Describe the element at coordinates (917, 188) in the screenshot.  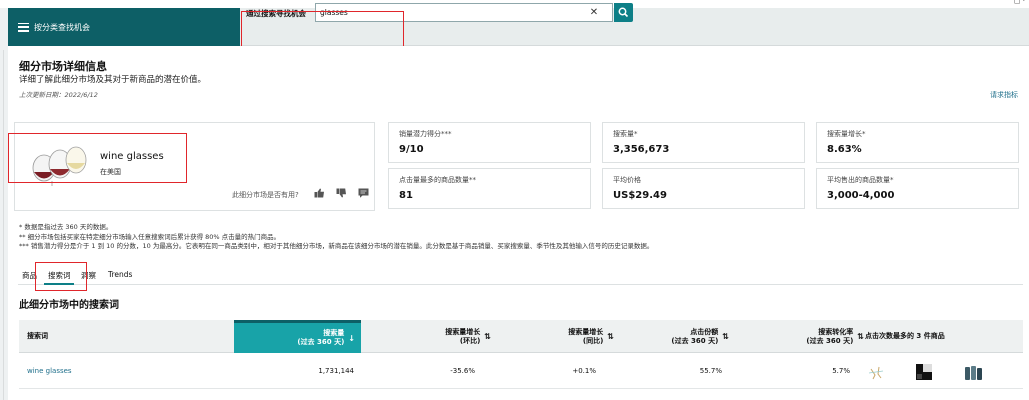
I see `metric-average-units-sold: 平均售出的商品数量* 3,000-4,000` at that location.